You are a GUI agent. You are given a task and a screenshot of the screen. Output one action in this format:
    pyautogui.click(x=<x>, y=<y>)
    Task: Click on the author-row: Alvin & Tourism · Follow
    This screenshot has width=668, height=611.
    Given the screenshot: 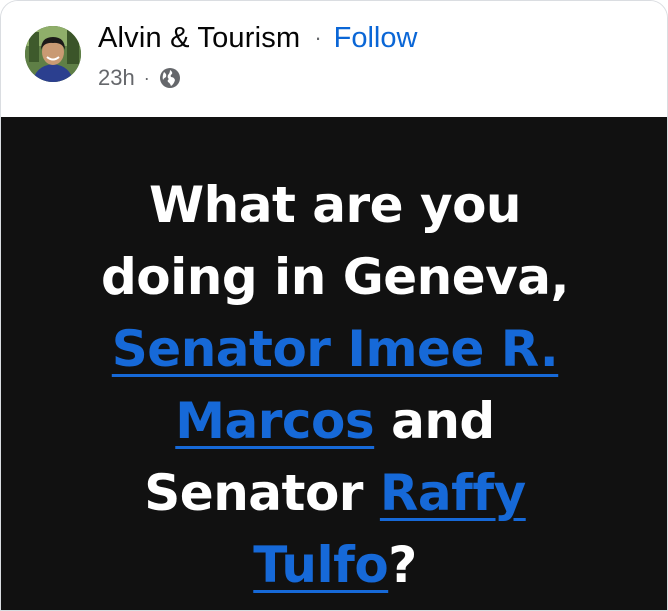 What is the action you would take?
    pyautogui.click(x=257, y=38)
    